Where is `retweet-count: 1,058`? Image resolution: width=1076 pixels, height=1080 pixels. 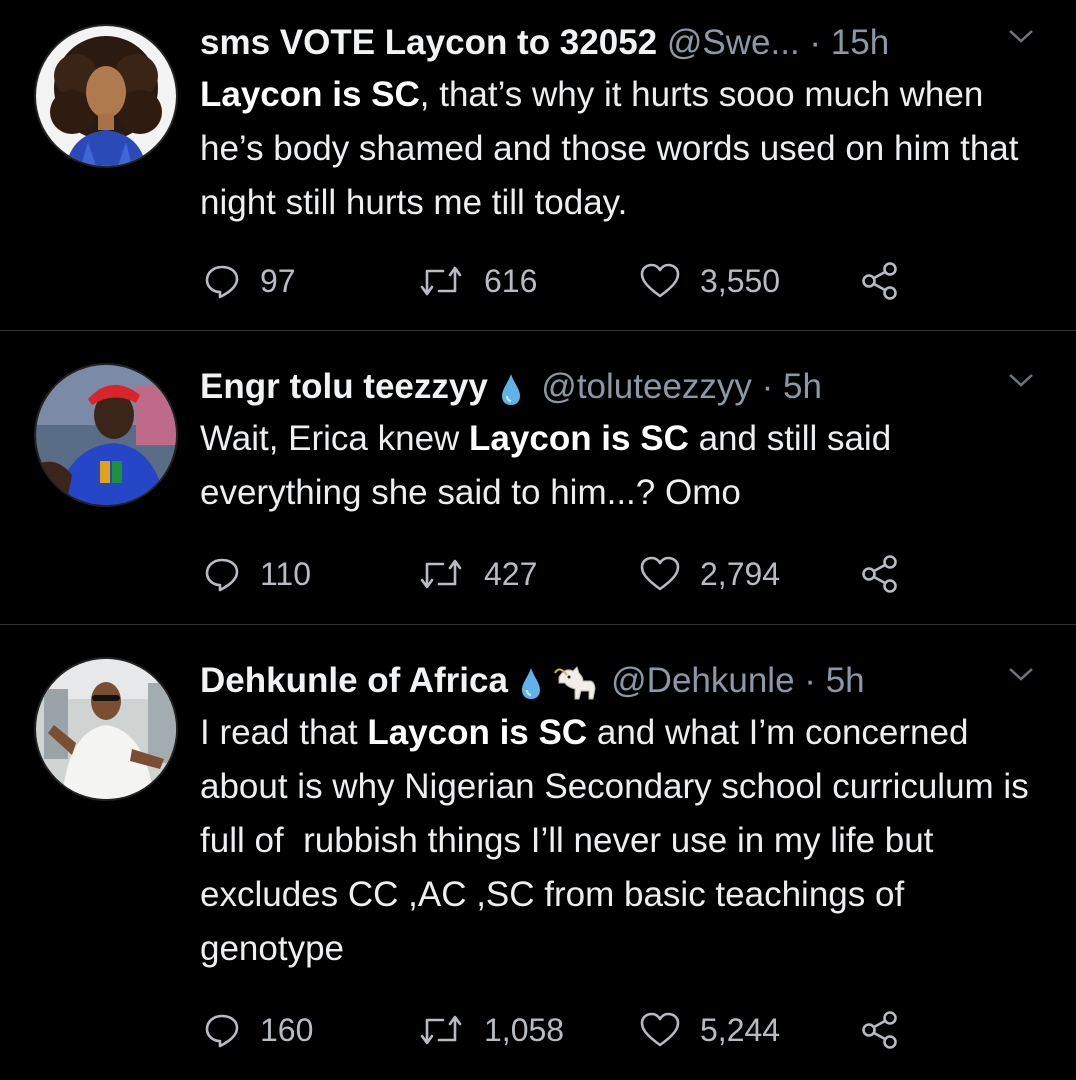
retweet-count: 1,058 is located at coordinates (524, 1029).